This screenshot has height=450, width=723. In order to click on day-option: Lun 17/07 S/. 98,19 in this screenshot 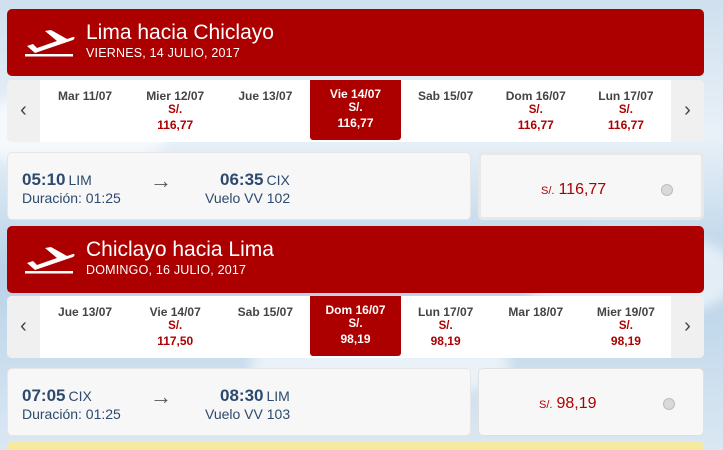, I will do `click(446, 327)`.